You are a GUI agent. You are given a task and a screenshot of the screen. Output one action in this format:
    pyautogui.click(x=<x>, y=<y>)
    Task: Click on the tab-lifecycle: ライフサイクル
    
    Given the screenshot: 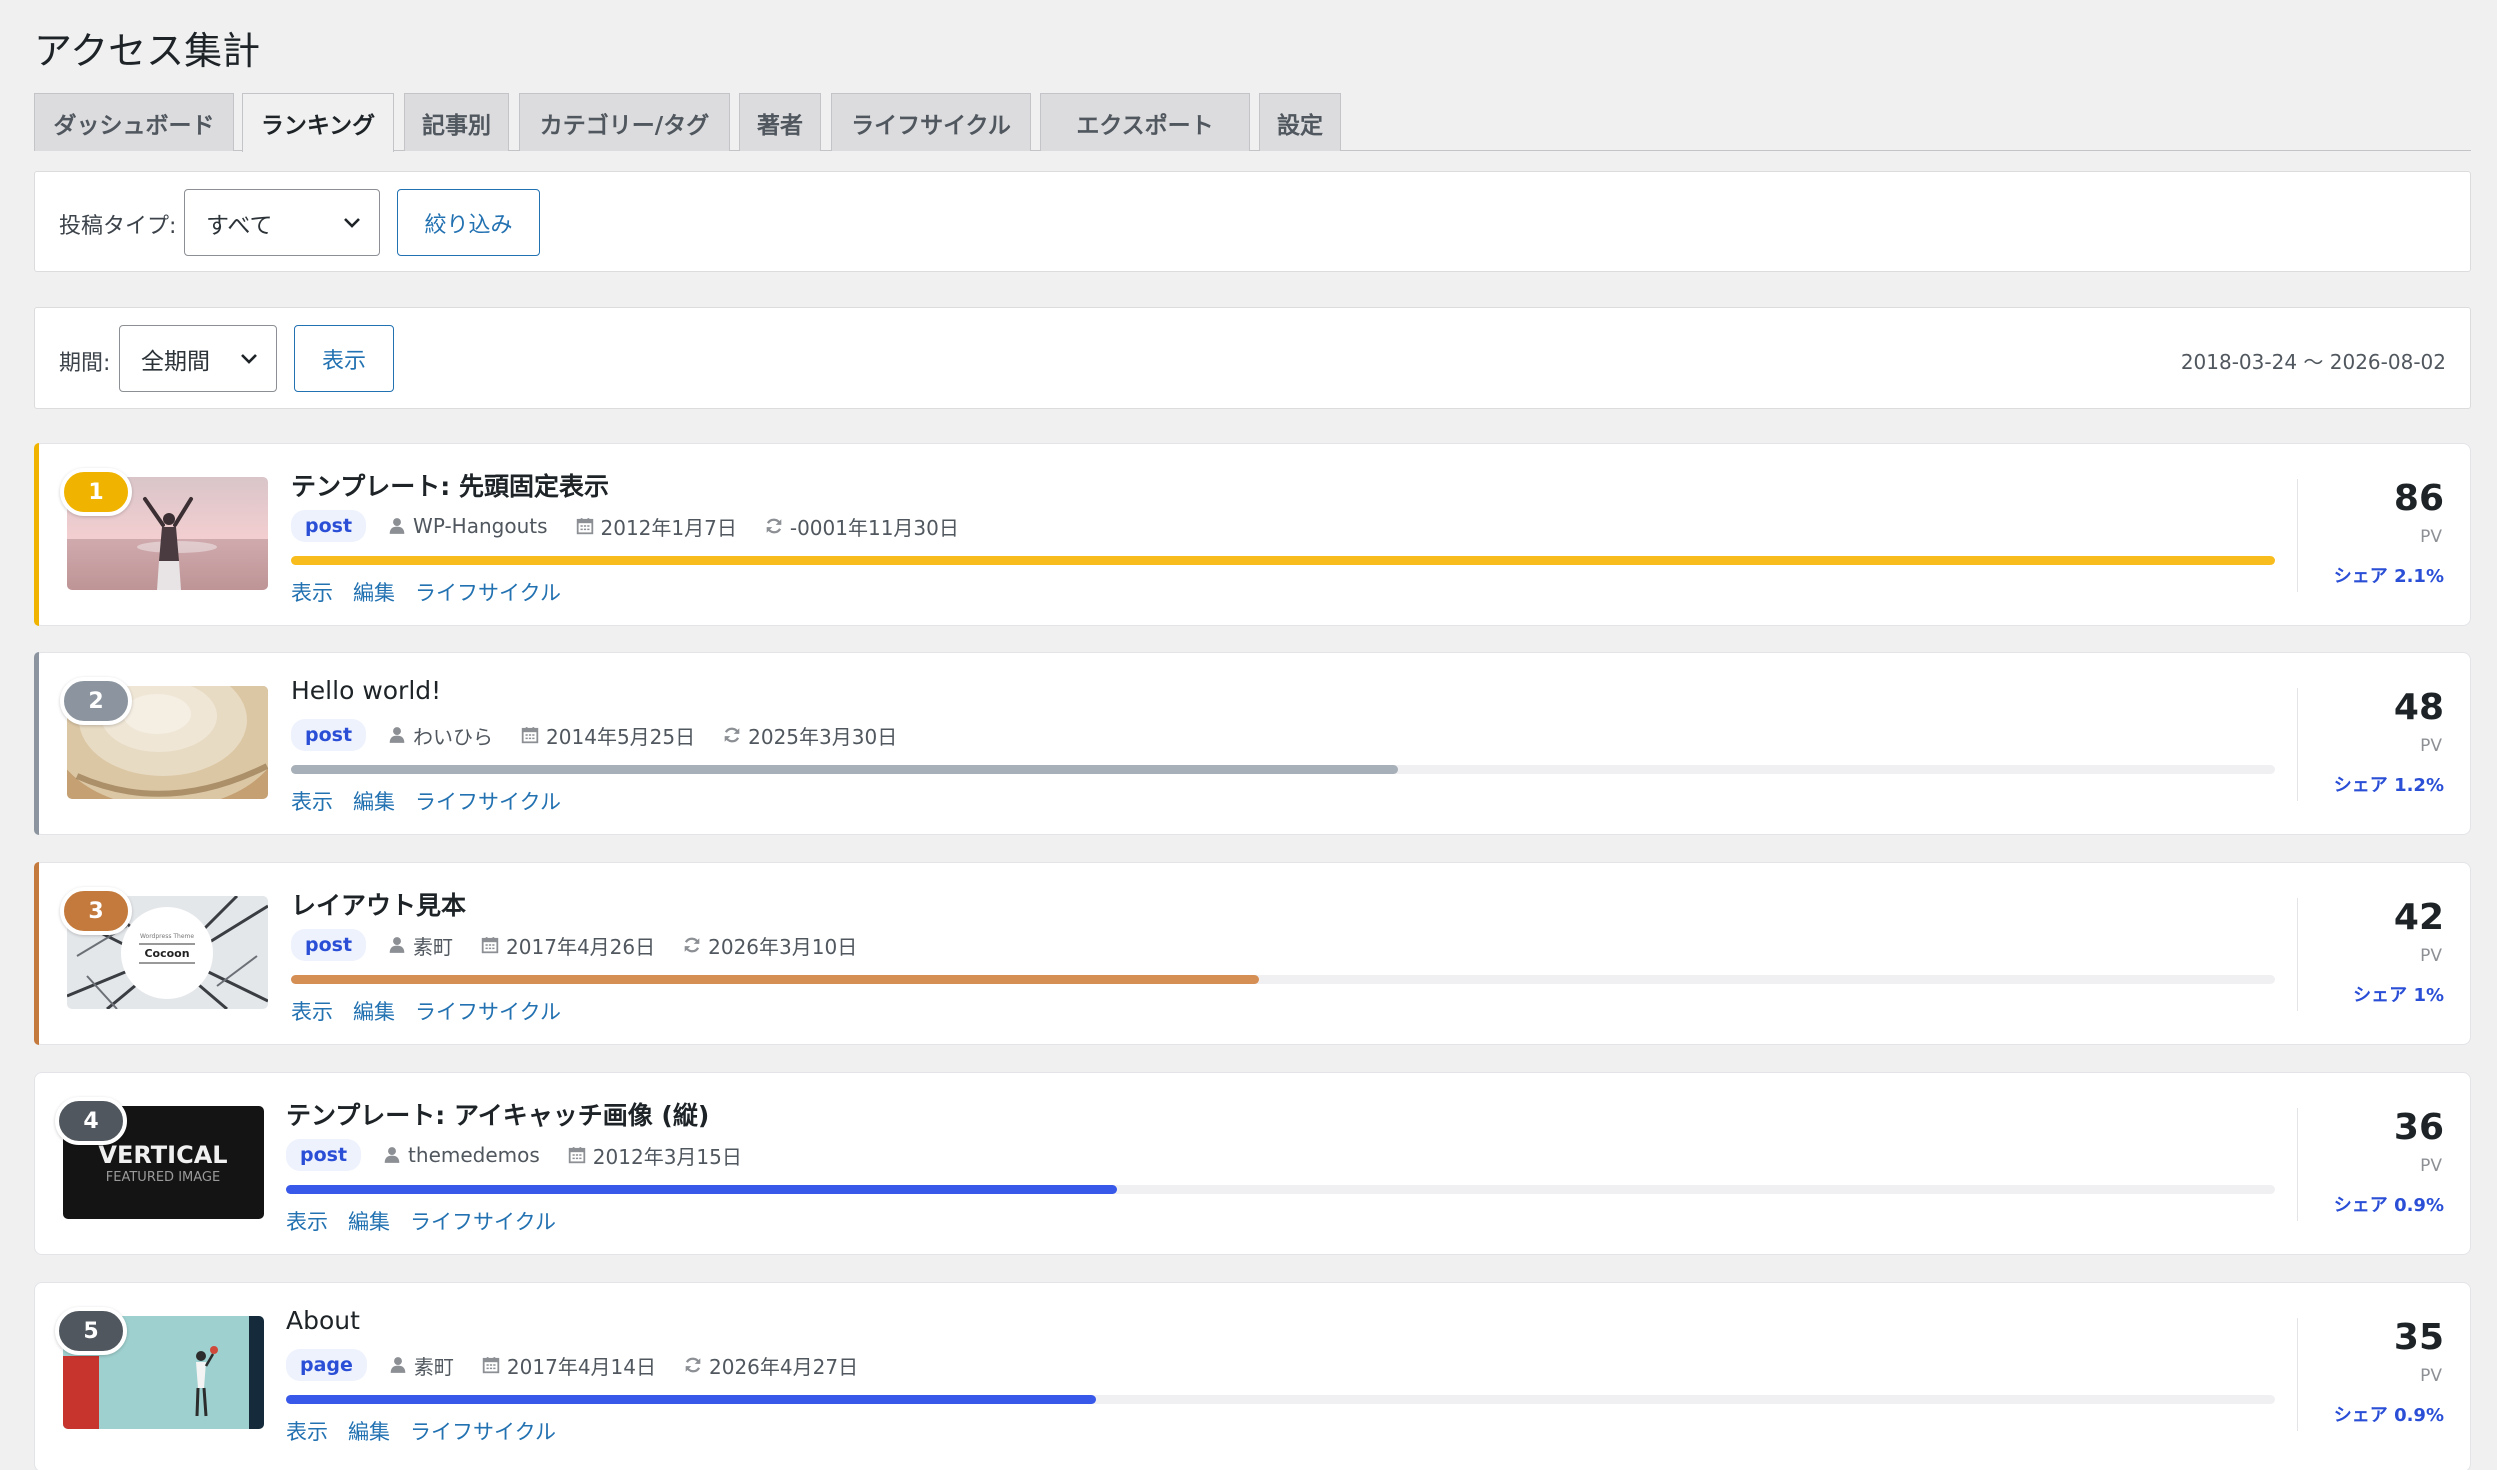 What is the action you would take?
    pyautogui.click(x=931, y=122)
    